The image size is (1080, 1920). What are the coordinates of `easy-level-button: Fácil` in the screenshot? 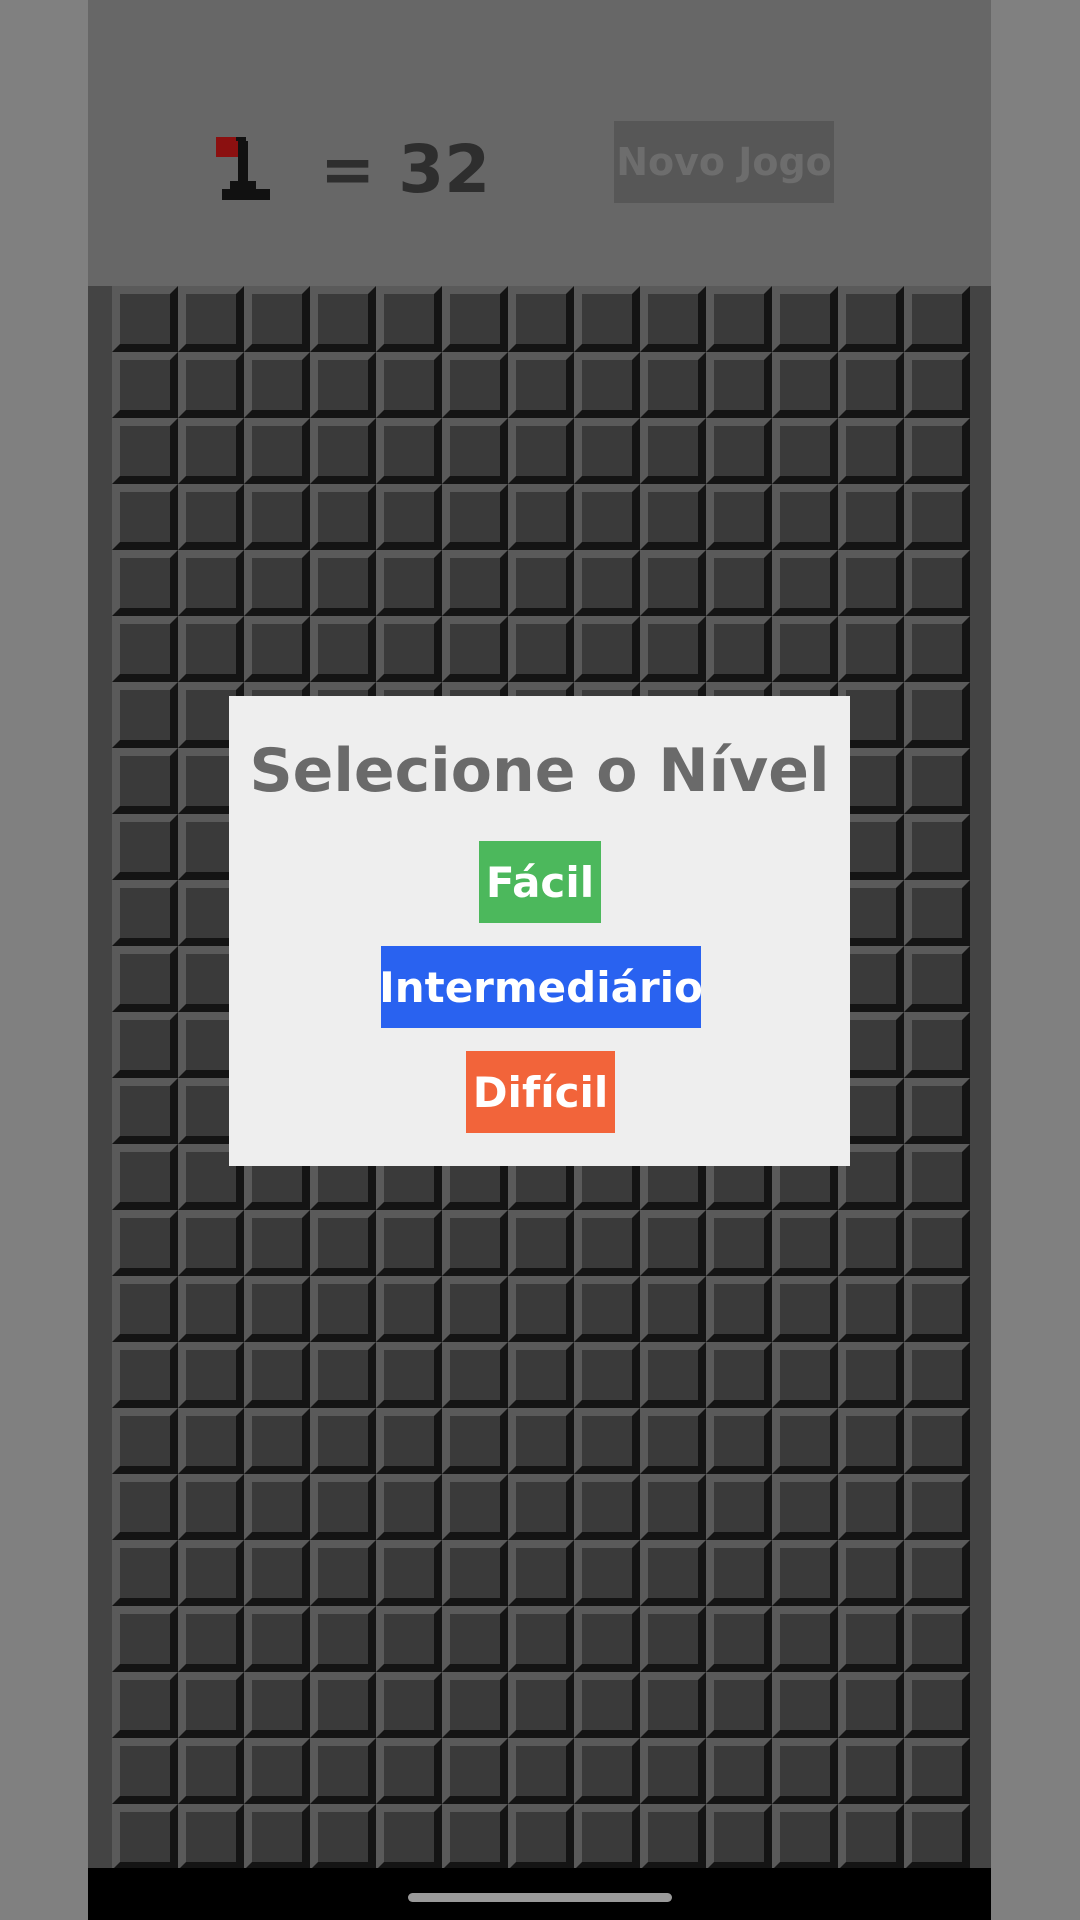 It's located at (540, 882).